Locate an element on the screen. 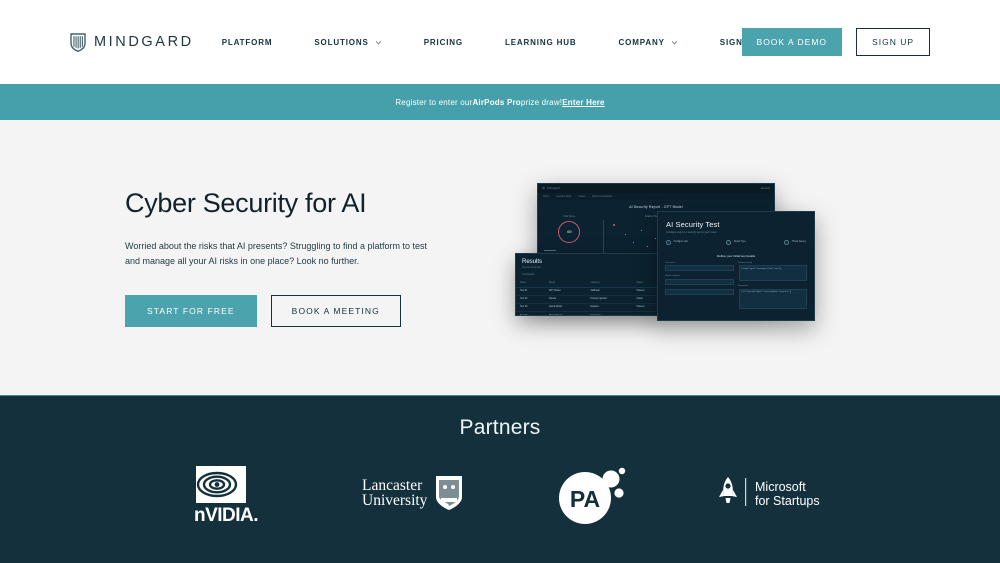 The image size is (1000, 563). column-header-name: Name is located at coordinates (530, 283).